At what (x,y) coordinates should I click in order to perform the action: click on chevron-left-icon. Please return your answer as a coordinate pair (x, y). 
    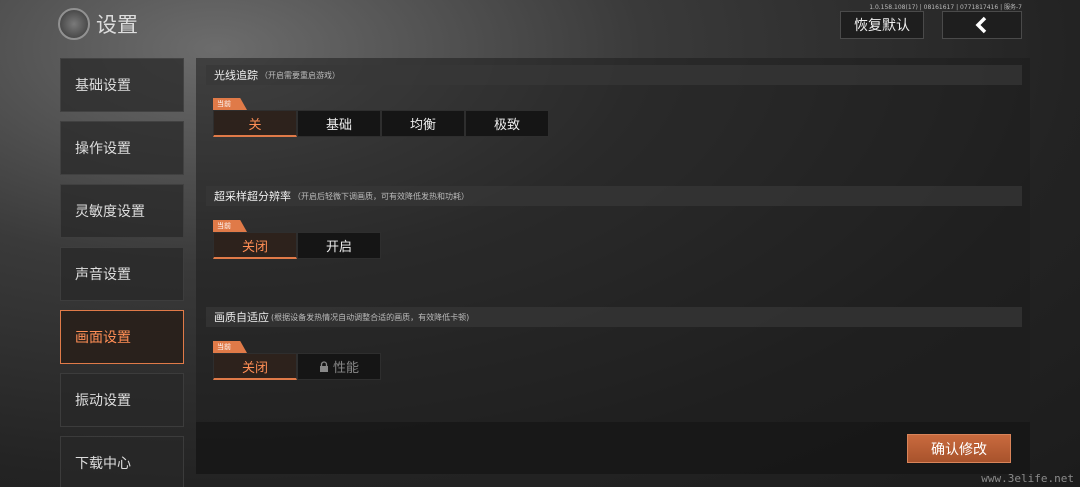
    Looking at the image, I should click on (981, 25).